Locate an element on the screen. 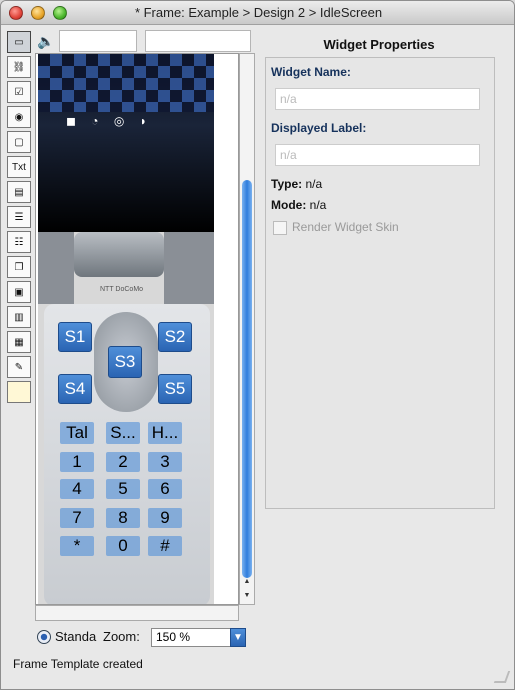 The image size is (515, 690). key-8: 8 is located at coordinates (123, 518).